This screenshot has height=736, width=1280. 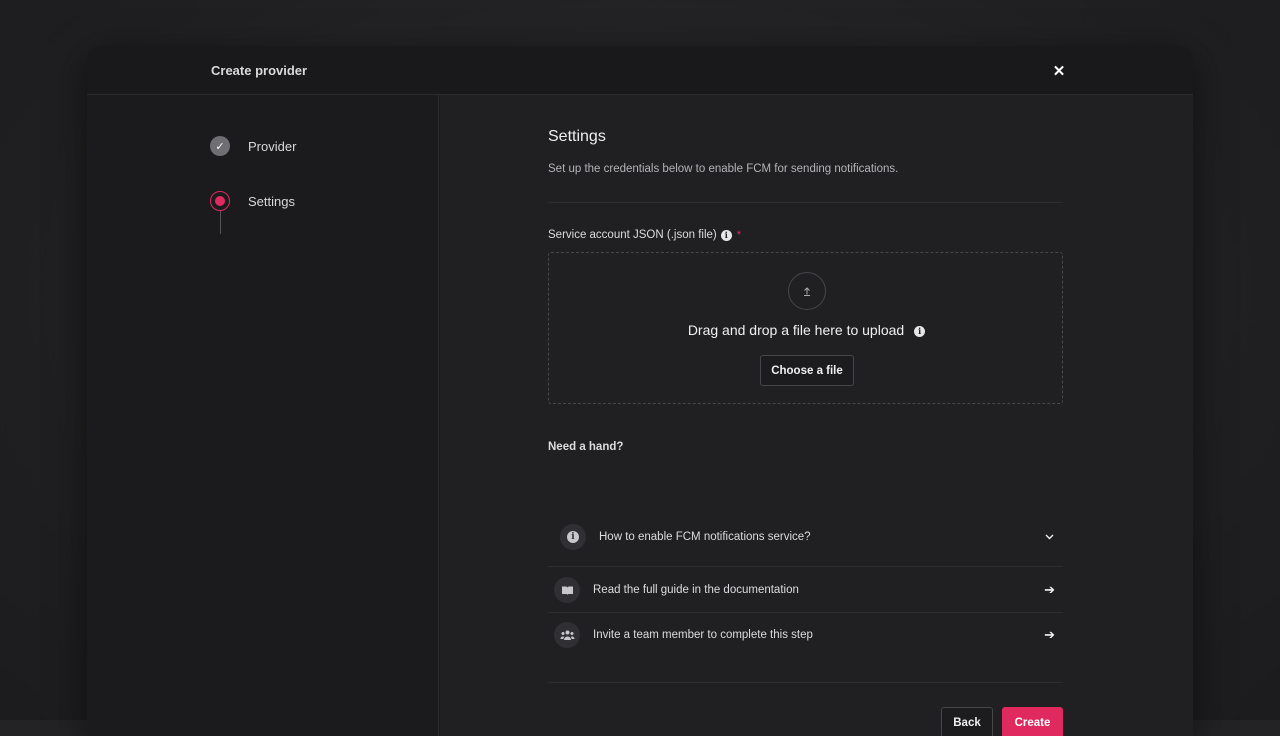 I want to click on modal-header: Create provider ✕, so click(x=640, y=70).